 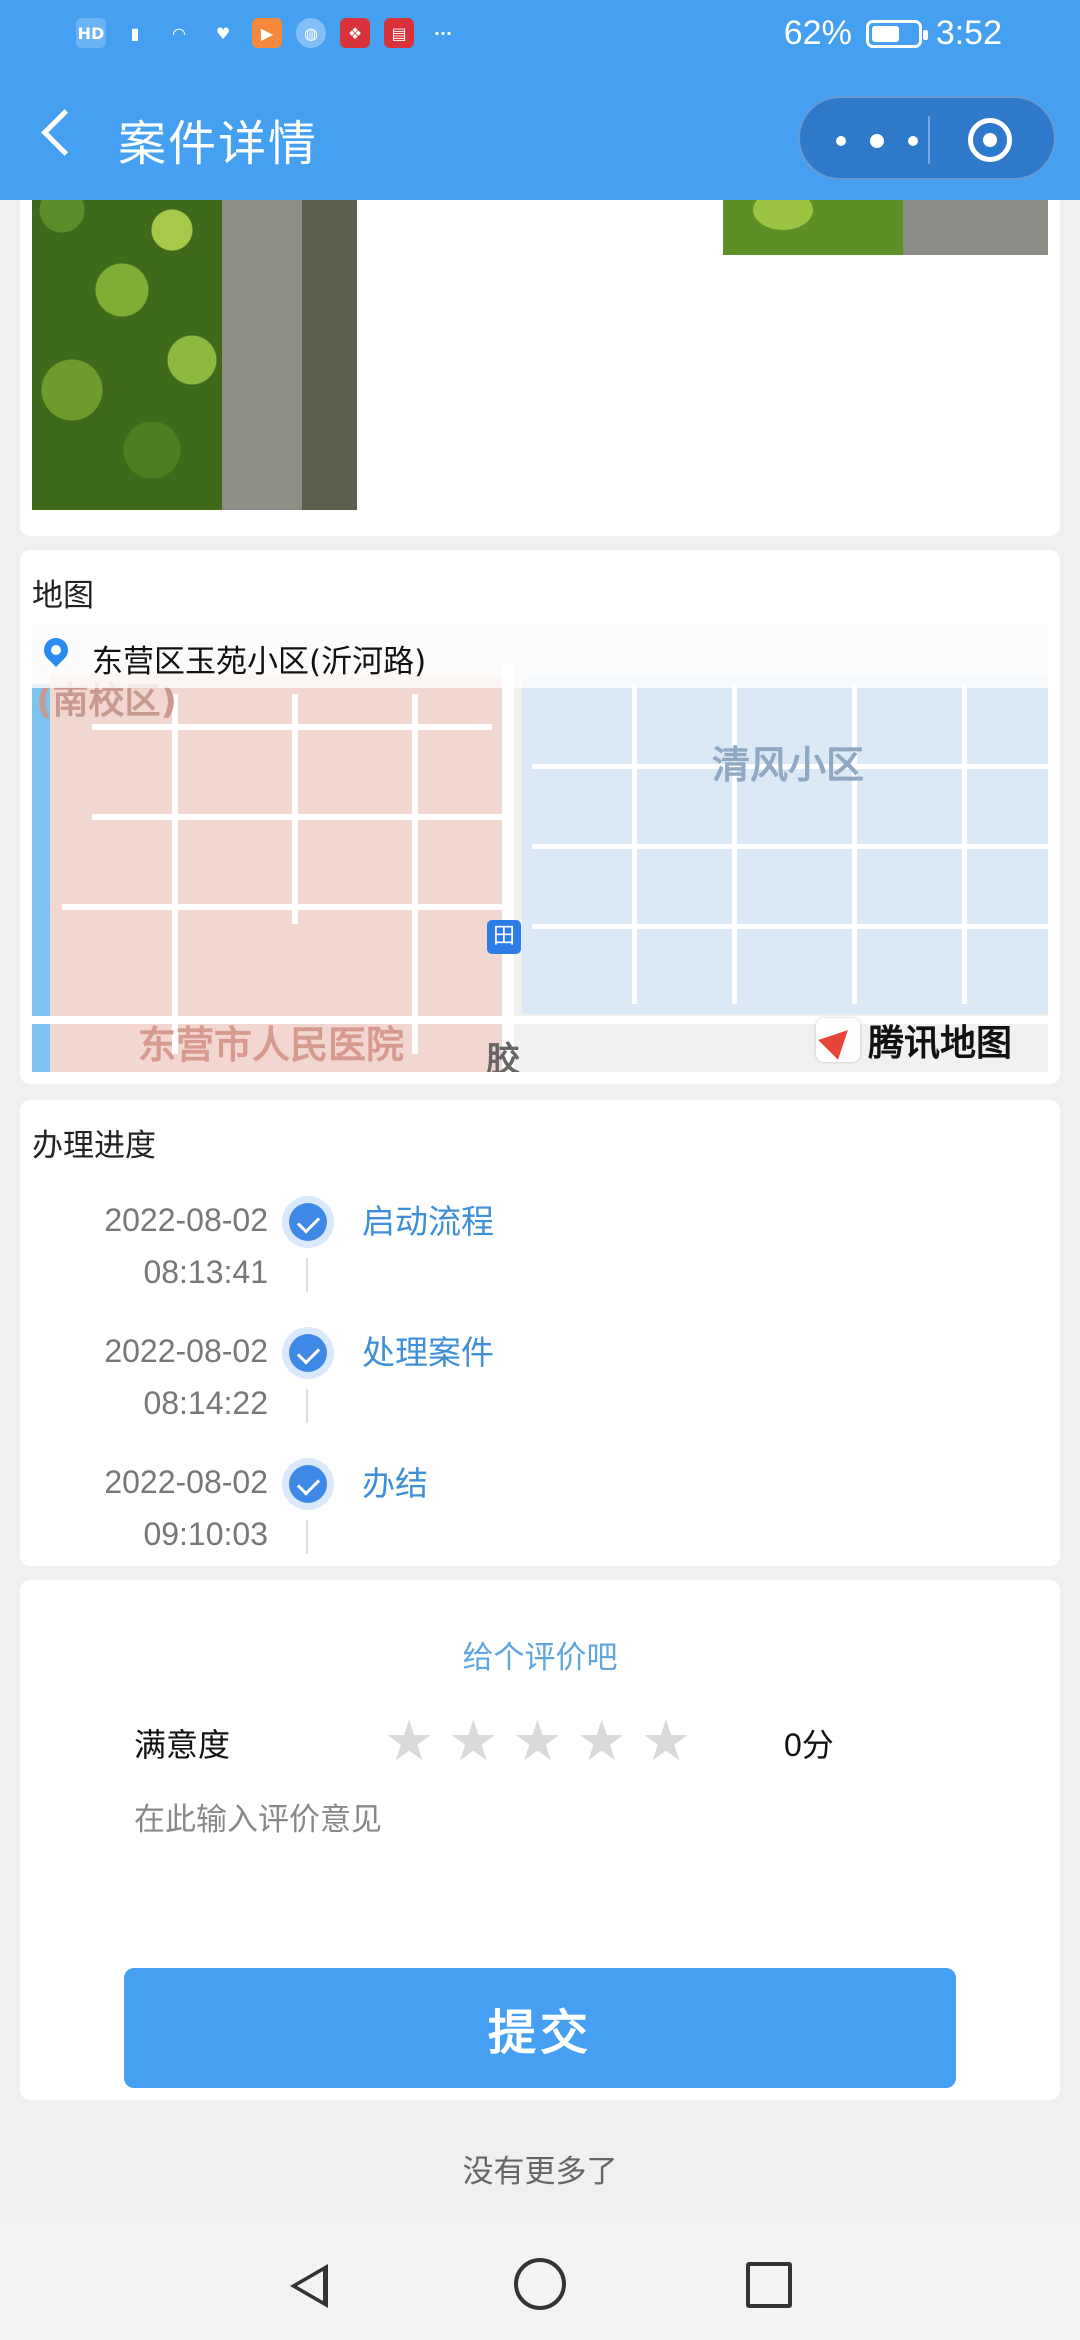 What do you see at coordinates (280, 873) in the screenshot?
I see `map-hospital-area` at bounding box center [280, 873].